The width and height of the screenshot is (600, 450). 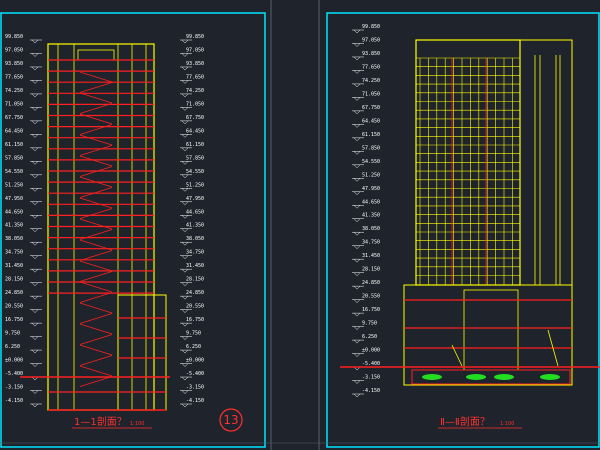 What do you see at coordinates (195, 388) in the screenshot?
I see `s1-right-level-label: -3.150` at bounding box center [195, 388].